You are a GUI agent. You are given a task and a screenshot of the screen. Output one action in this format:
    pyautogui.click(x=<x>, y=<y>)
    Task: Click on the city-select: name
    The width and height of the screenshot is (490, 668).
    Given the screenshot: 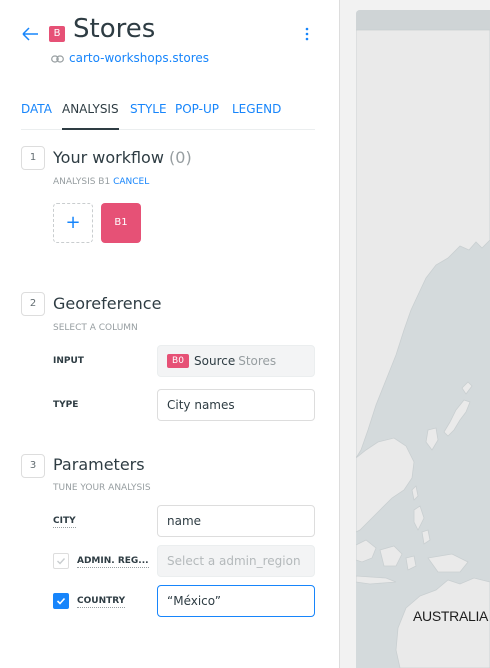 What is the action you would take?
    pyautogui.click(x=236, y=521)
    